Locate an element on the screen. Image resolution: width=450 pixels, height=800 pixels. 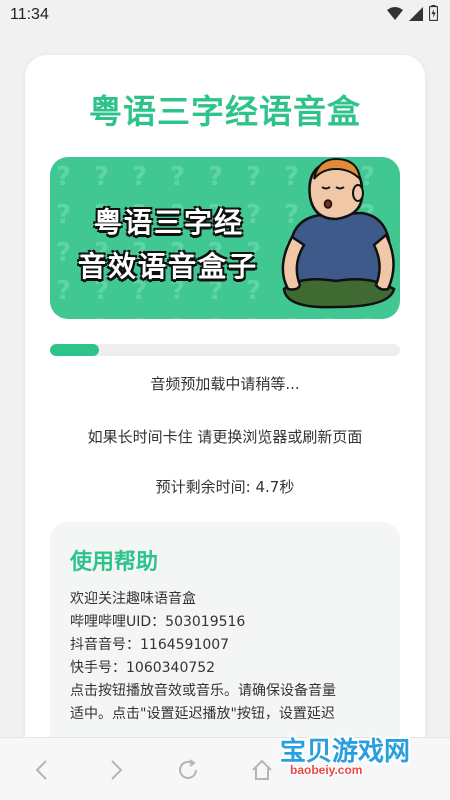
remaining-time-text: 预计剩余时间: 4.7秒 is located at coordinates (225, 487).